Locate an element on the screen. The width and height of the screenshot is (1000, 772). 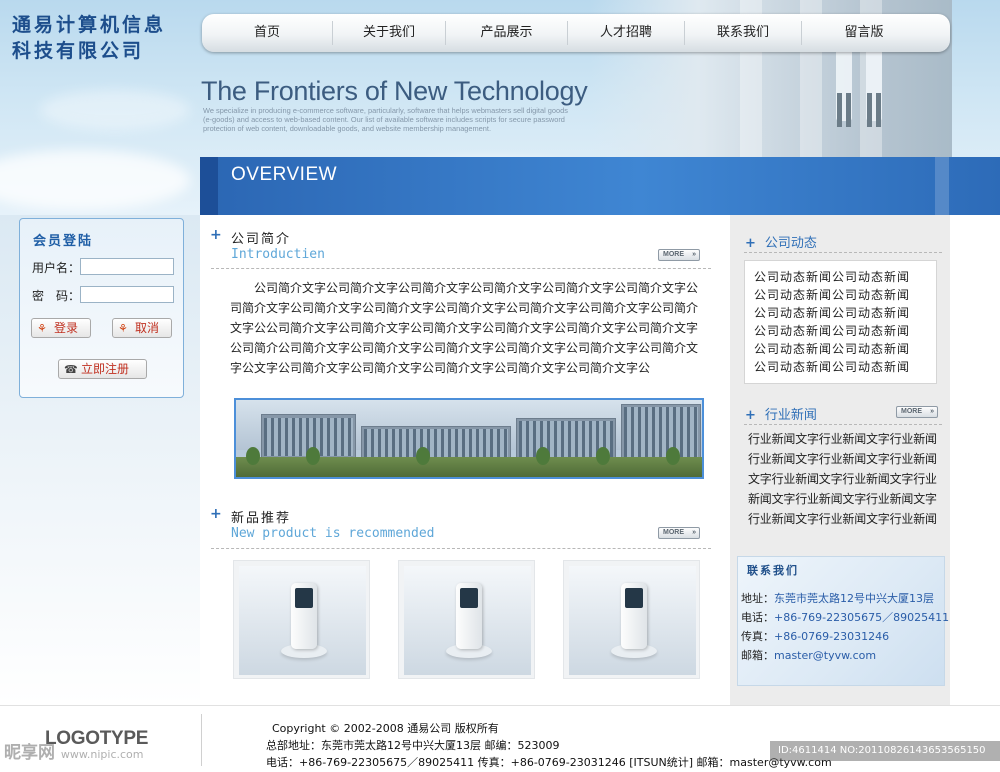
banner-tagline: The Frontiers of New Technology is located at coordinates (394, 91).